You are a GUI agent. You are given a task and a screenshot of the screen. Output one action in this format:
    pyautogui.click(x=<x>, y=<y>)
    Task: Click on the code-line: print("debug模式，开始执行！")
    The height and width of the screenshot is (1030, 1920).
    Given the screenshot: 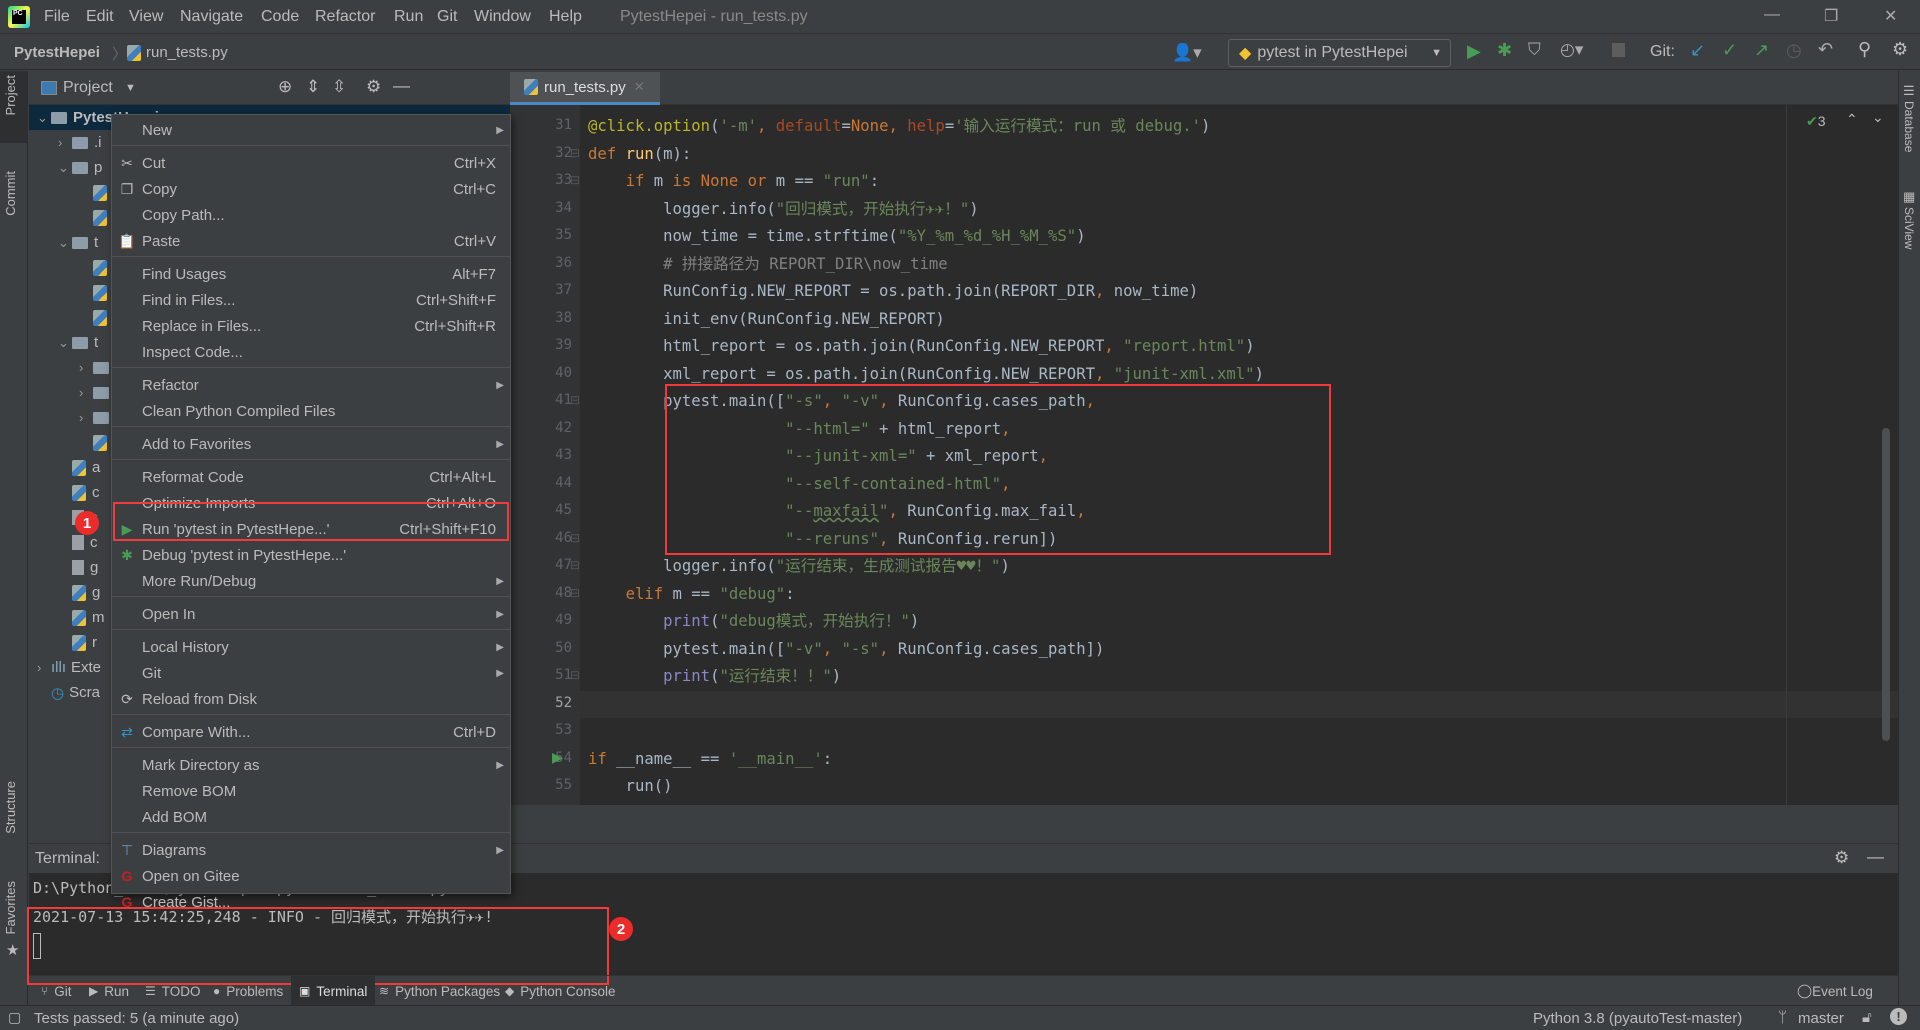 What is the action you would take?
    pyautogui.click(x=753, y=621)
    